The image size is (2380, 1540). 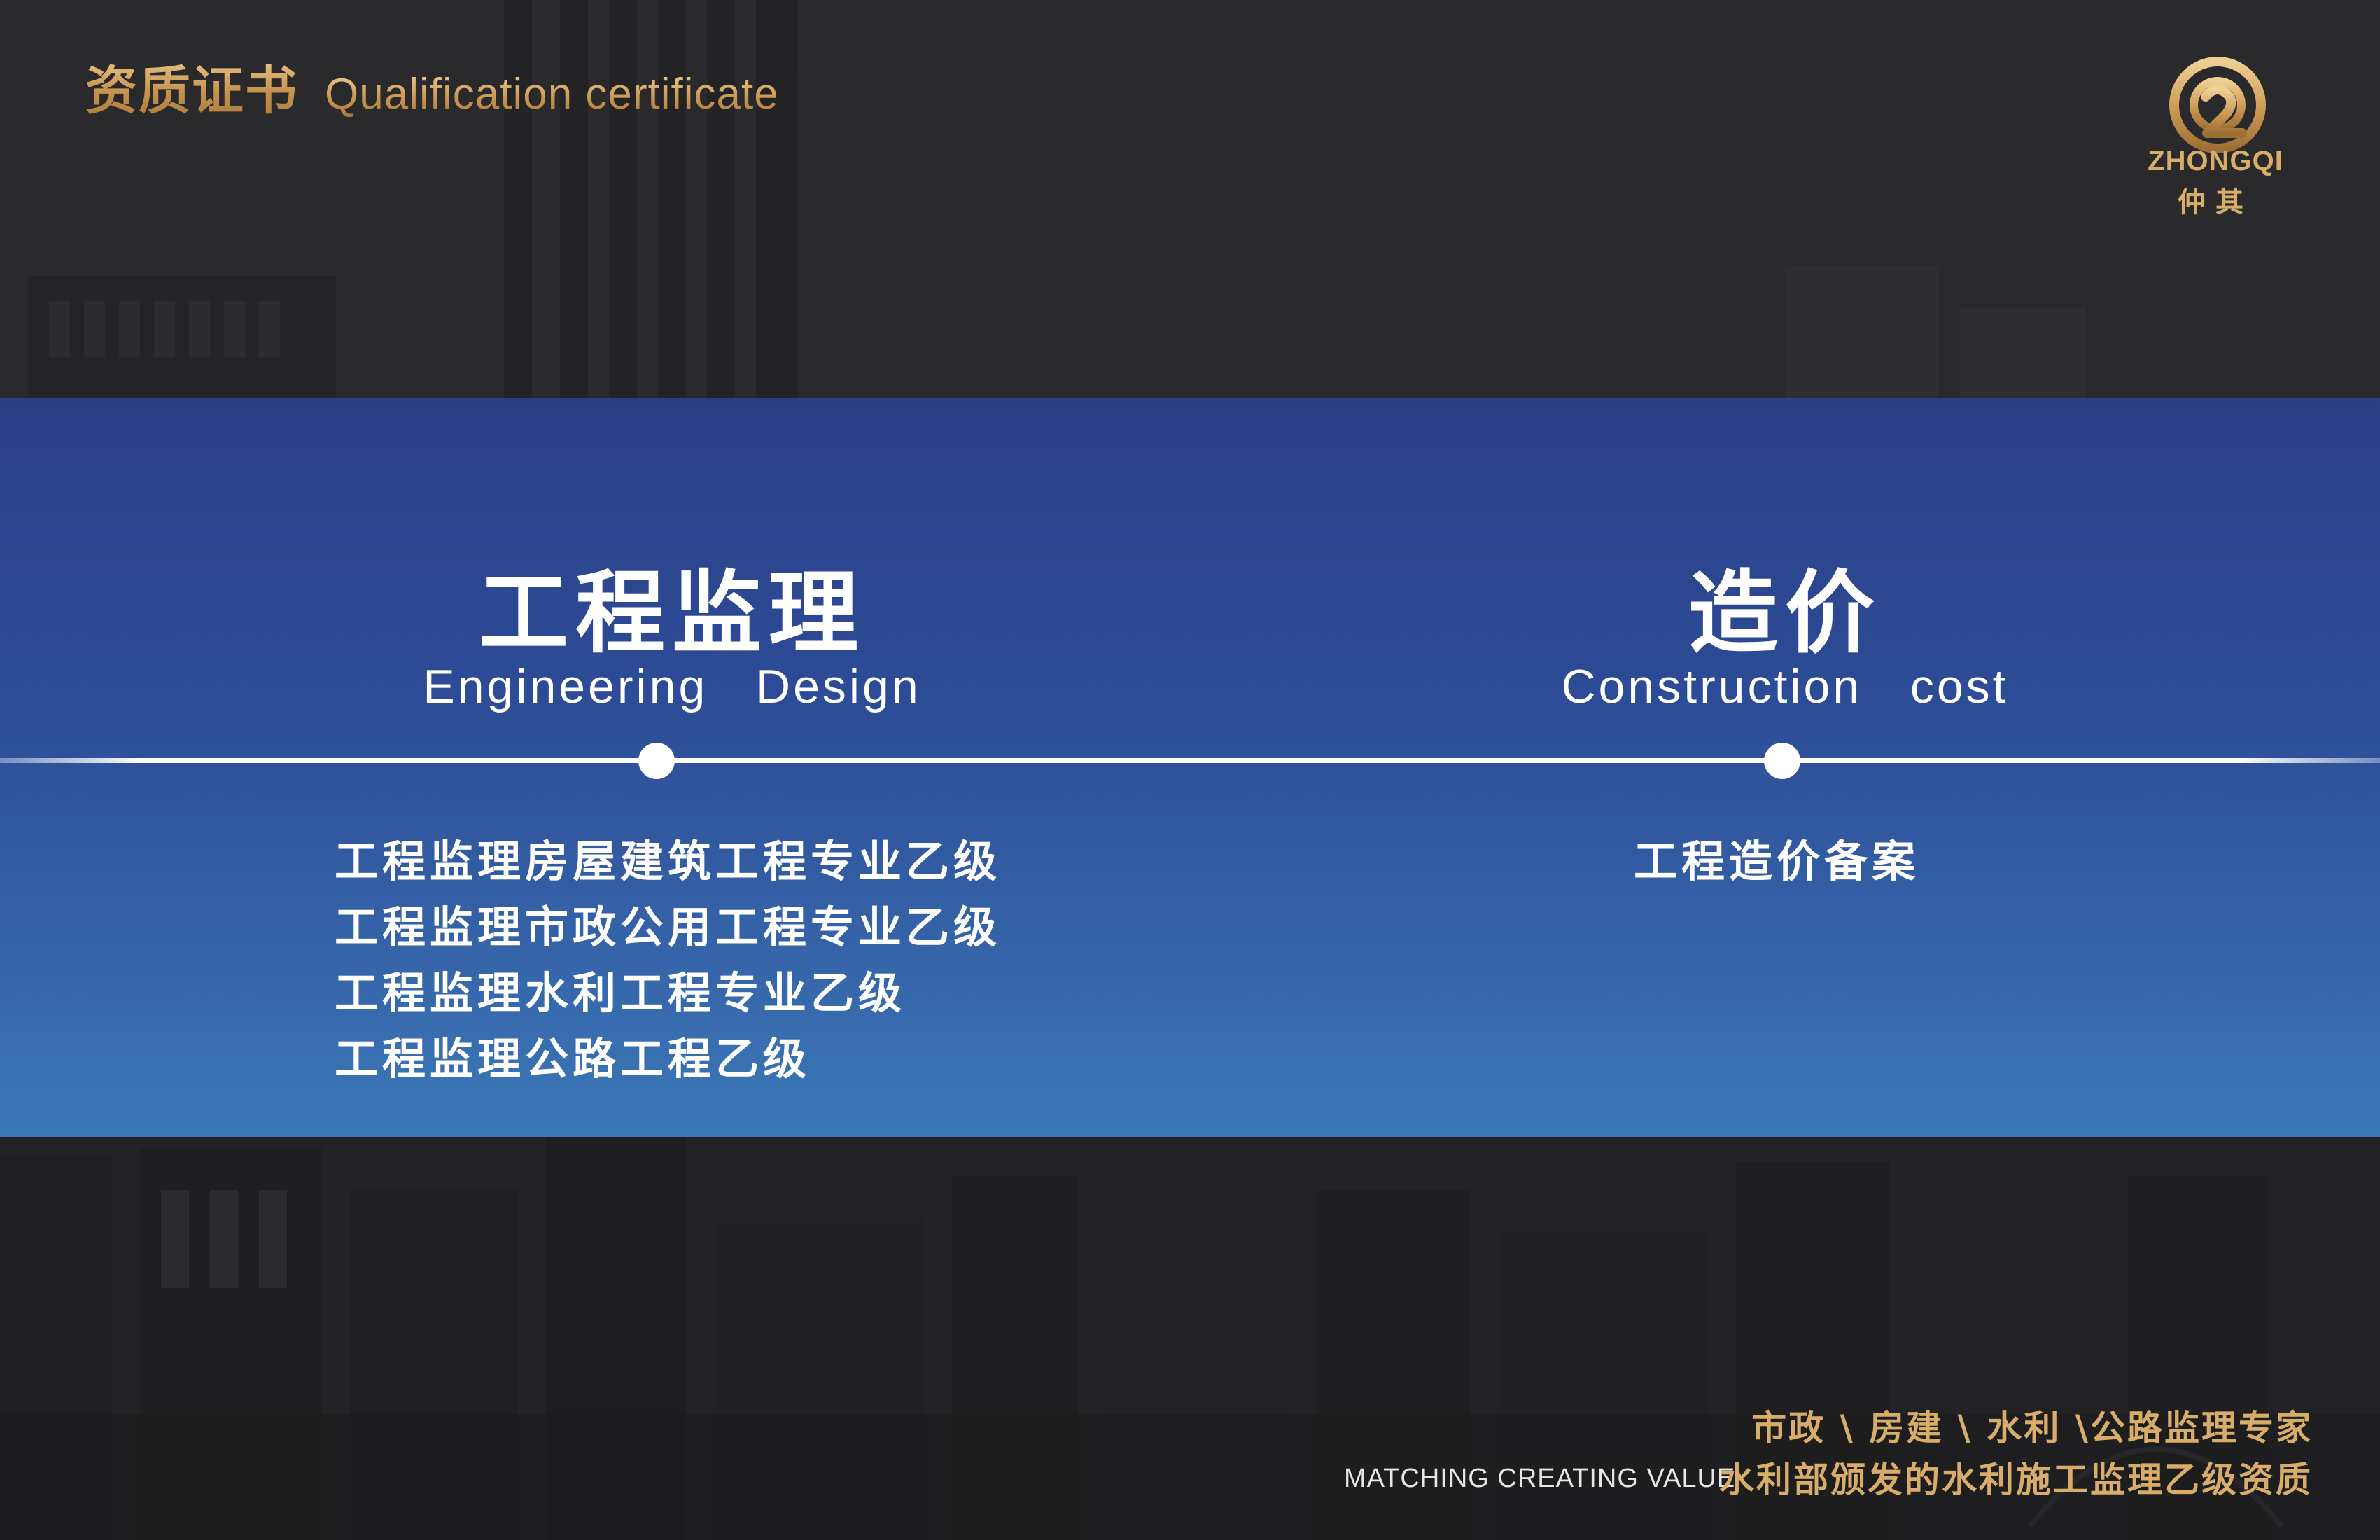 I want to click on list-item: 工程监理市政公用工程专业乙级, so click(x=668, y=927).